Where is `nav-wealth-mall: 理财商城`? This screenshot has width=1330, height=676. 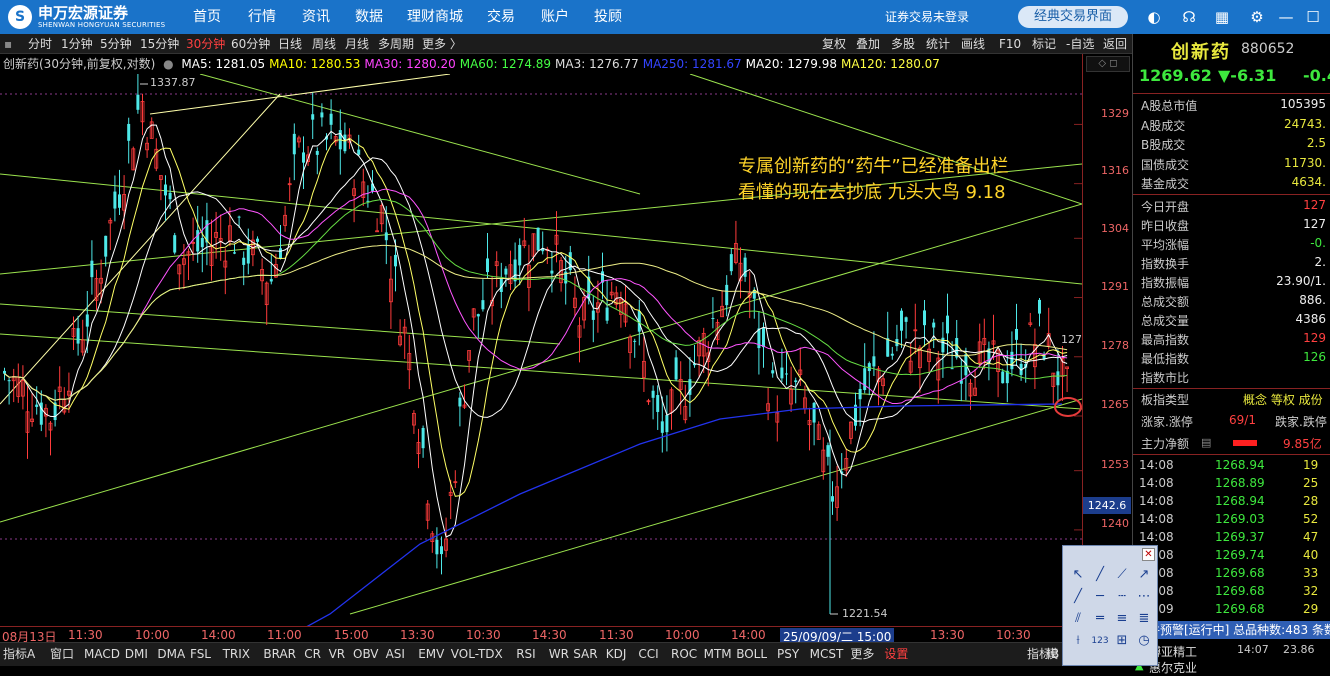
nav-wealth-mall: 理财商城 is located at coordinates (435, 17).